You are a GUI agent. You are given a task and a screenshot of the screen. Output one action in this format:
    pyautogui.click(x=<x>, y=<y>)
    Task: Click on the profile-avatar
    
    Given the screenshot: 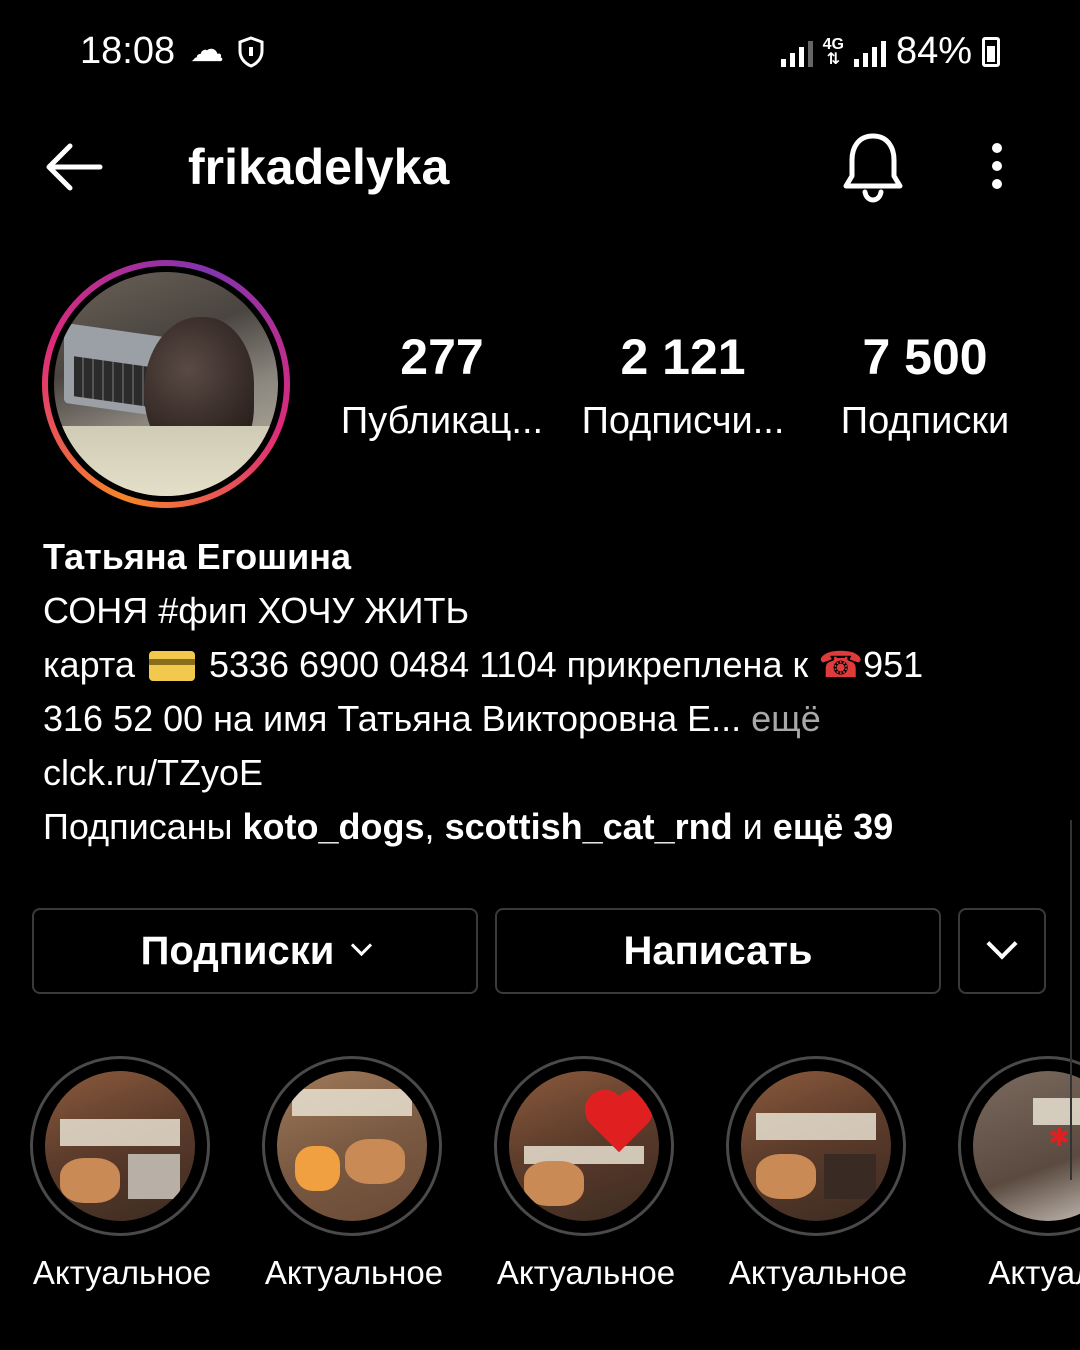 What is the action you would take?
    pyautogui.click(x=166, y=384)
    